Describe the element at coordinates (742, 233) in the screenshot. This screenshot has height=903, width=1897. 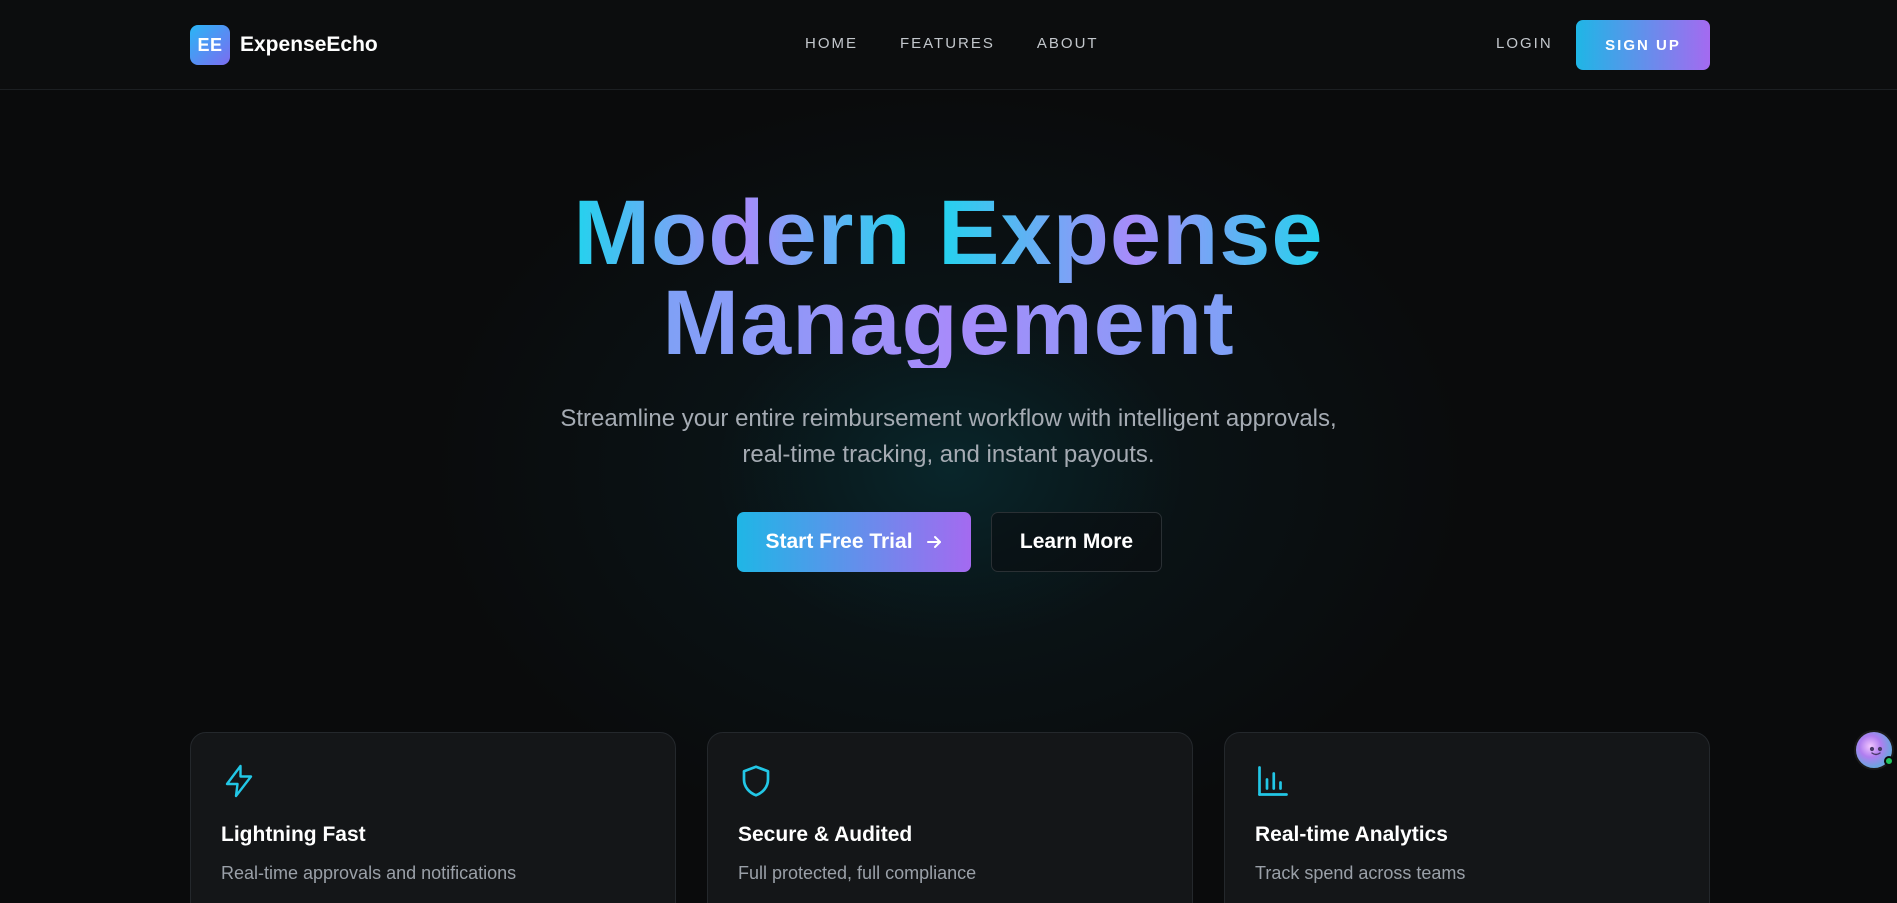
I see `hero-title-word-modern: Modern` at that location.